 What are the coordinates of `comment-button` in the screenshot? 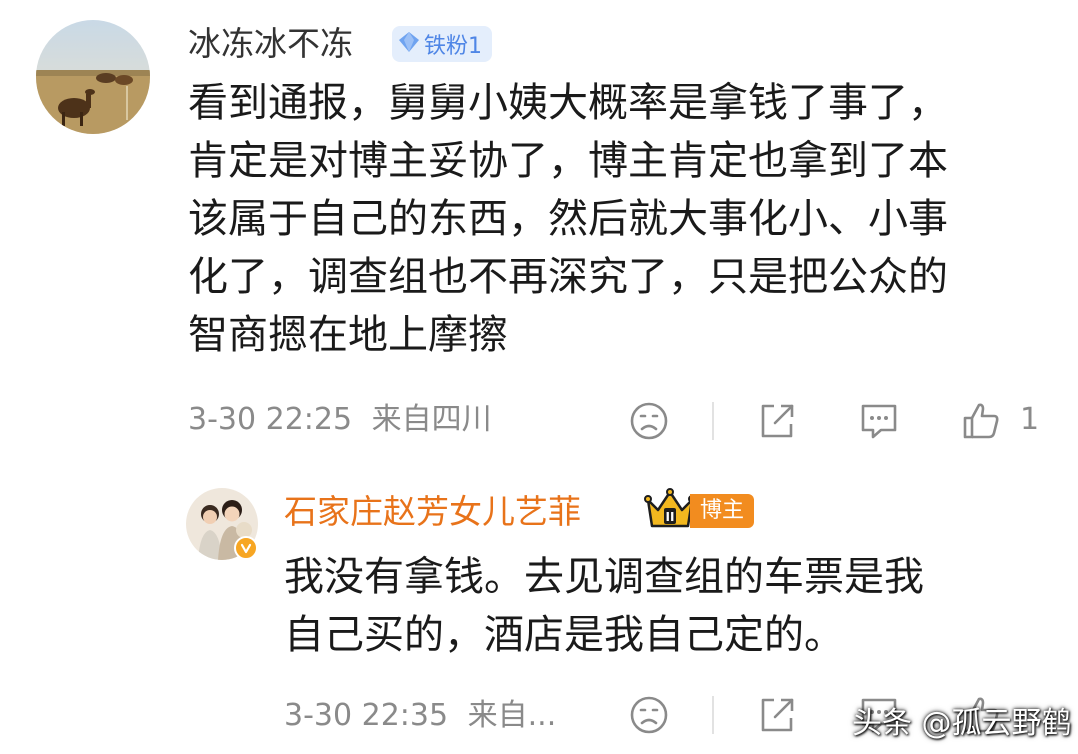 It's located at (879, 421).